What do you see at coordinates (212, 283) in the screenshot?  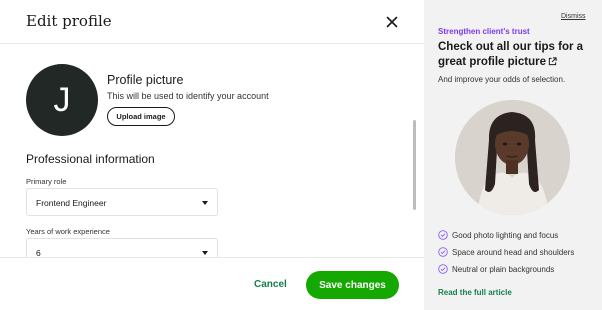 I see `modal-footer: Cancel Save changes` at bounding box center [212, 283].